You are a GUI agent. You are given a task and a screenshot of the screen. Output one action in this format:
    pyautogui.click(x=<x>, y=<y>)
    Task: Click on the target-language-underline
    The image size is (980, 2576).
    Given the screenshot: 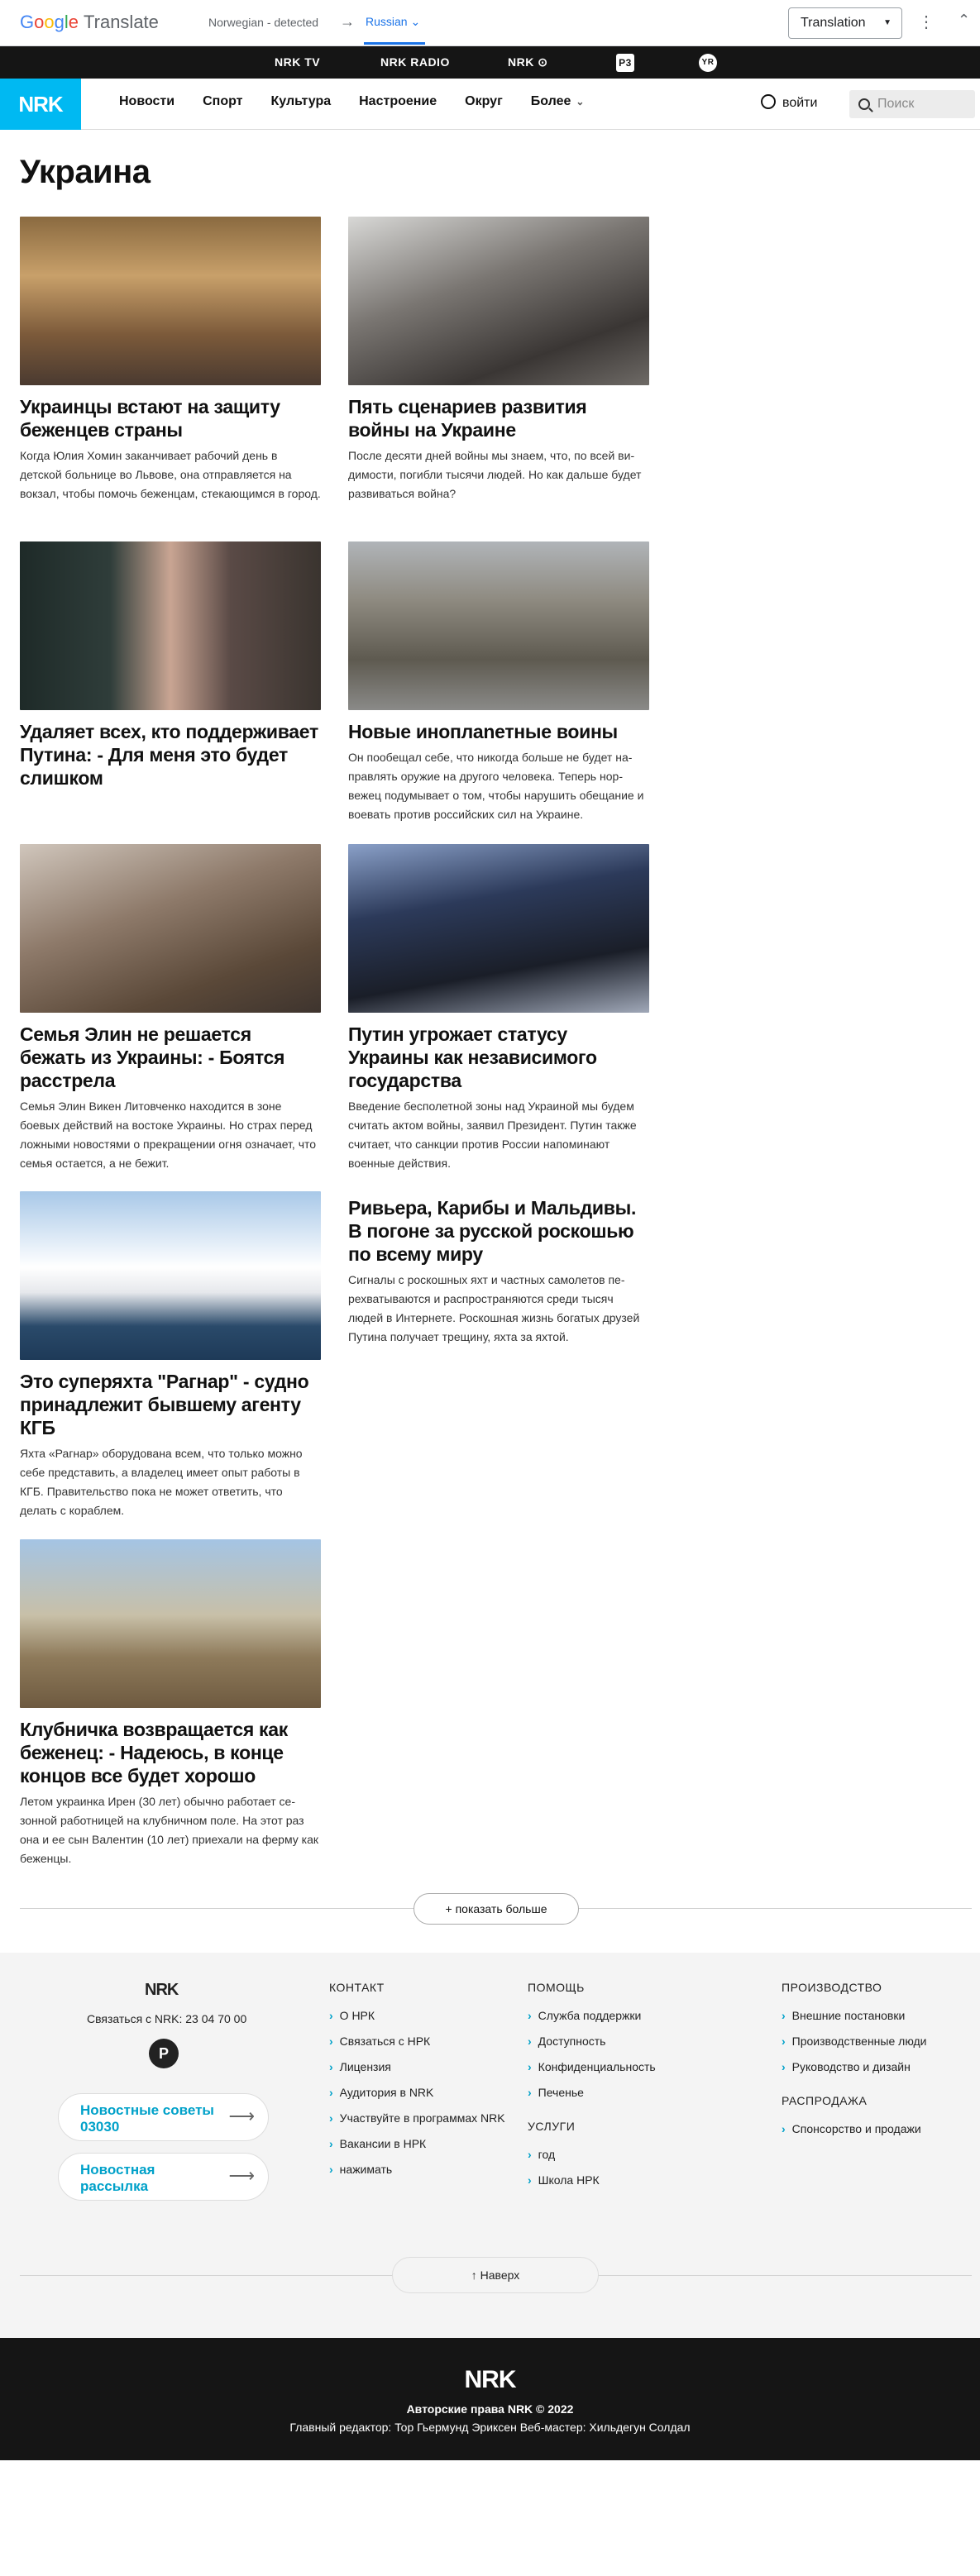 What is the action you would take?
    pyautogui.click(x=394, y=43)
    